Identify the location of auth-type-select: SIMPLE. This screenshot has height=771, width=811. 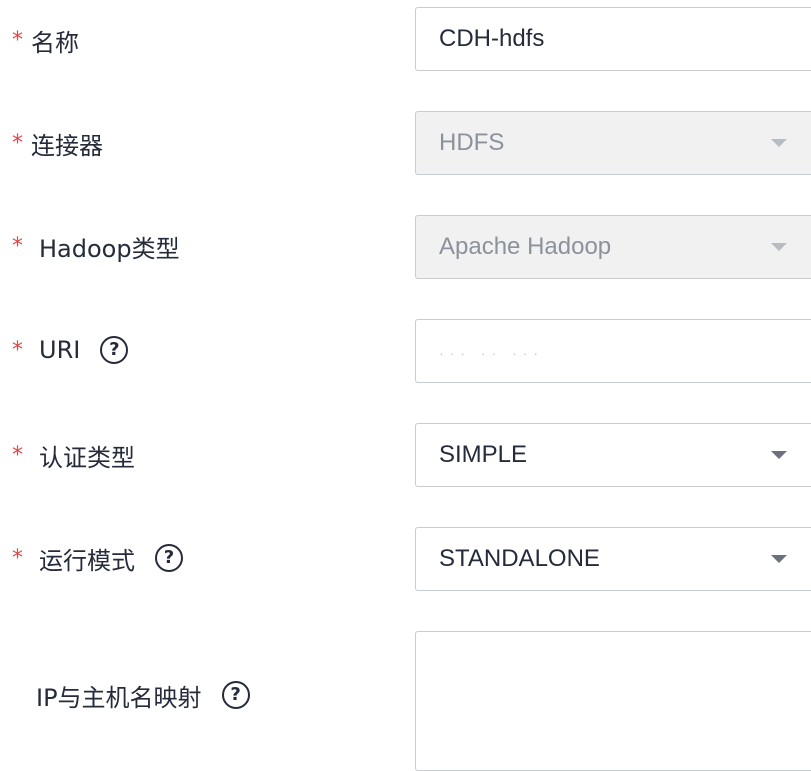
(613, 455).